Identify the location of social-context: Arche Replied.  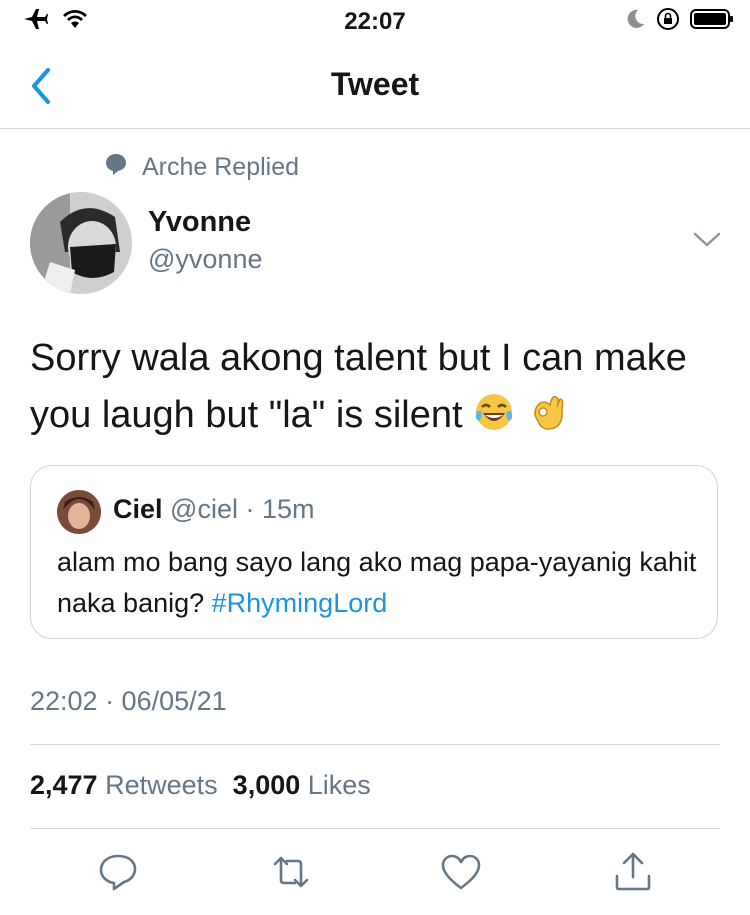
(201, 167).